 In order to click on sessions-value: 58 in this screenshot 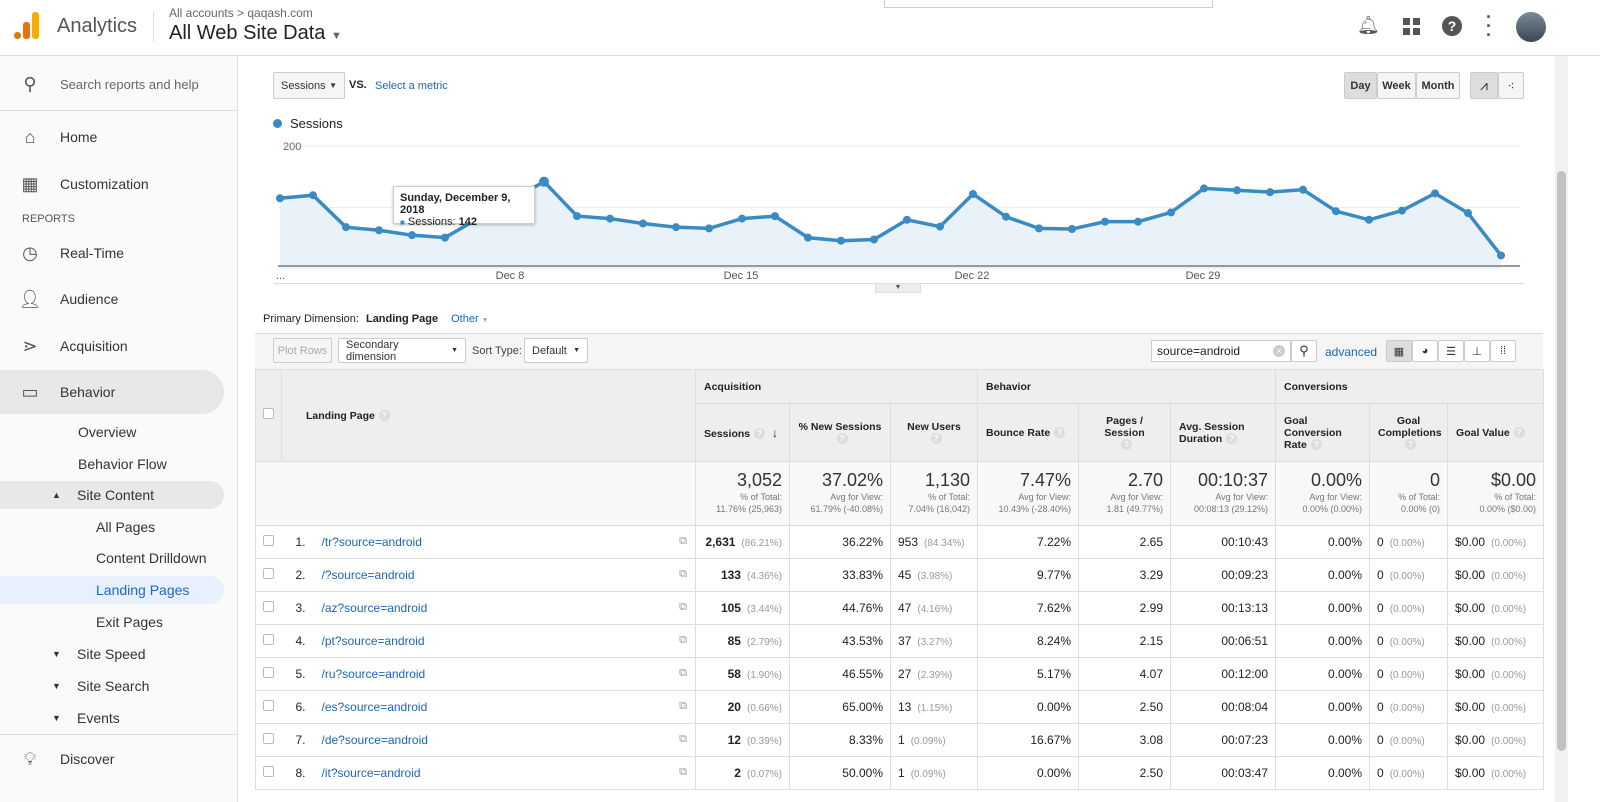, I will do `click(734, 674)`.